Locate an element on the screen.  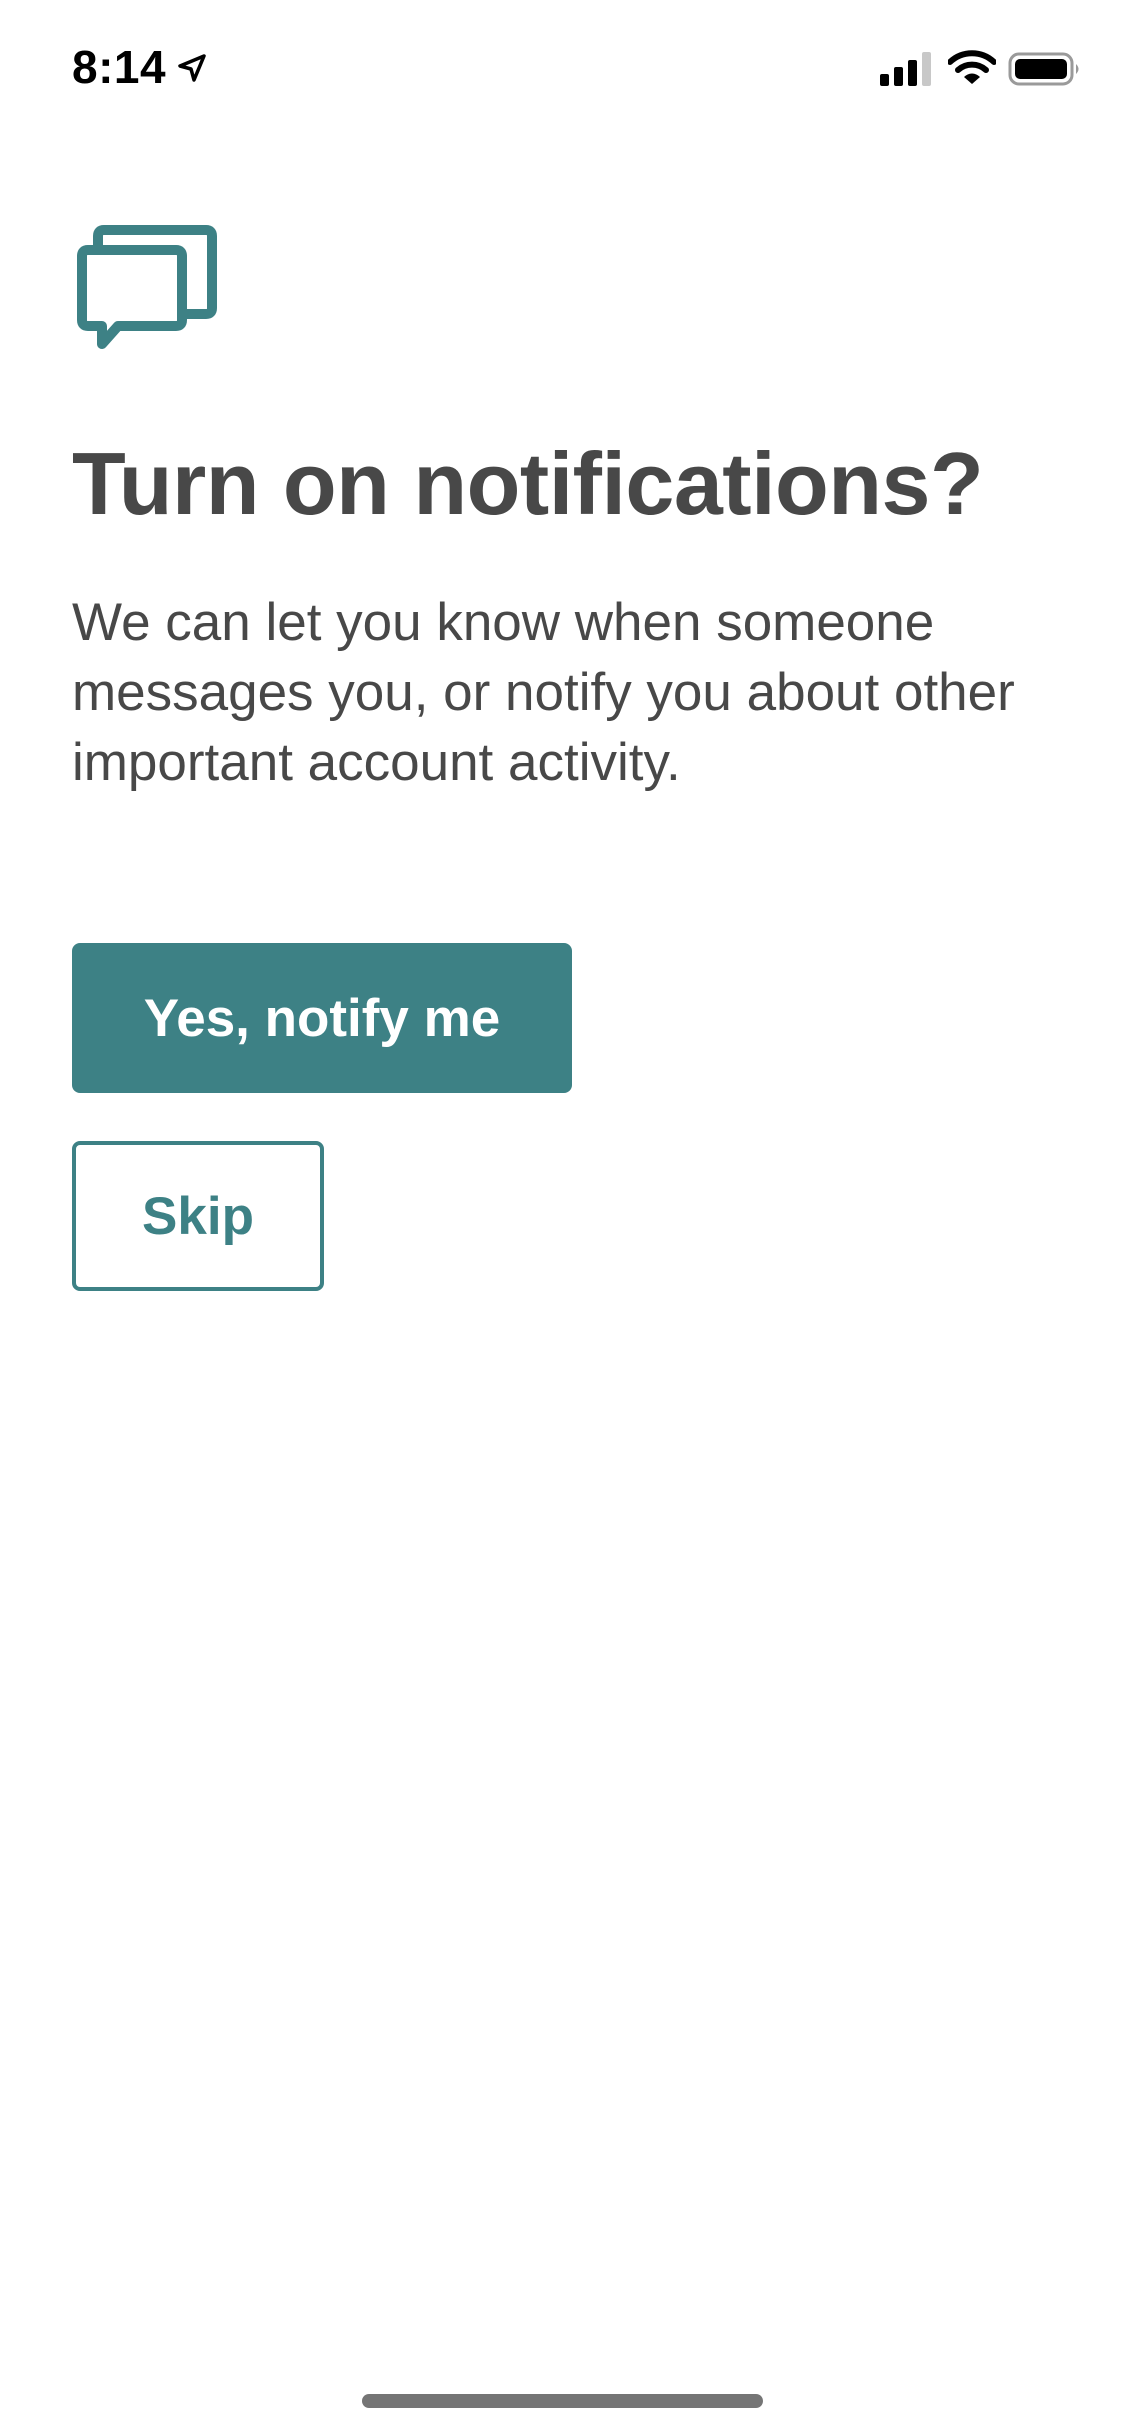
chat-bubbles-icon is located at coordinates (145, 288).